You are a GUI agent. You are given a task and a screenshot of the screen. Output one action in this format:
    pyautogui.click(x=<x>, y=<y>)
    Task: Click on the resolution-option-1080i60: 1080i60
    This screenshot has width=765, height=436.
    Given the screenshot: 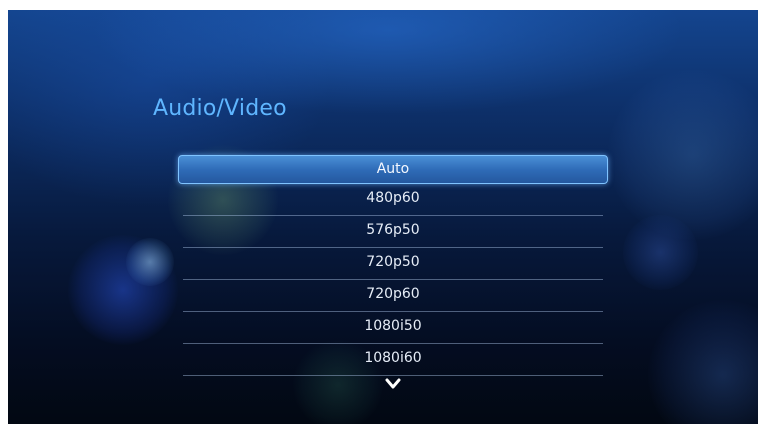 What is the action you would take?
    pyautogui.click(x=393, y=360)
    